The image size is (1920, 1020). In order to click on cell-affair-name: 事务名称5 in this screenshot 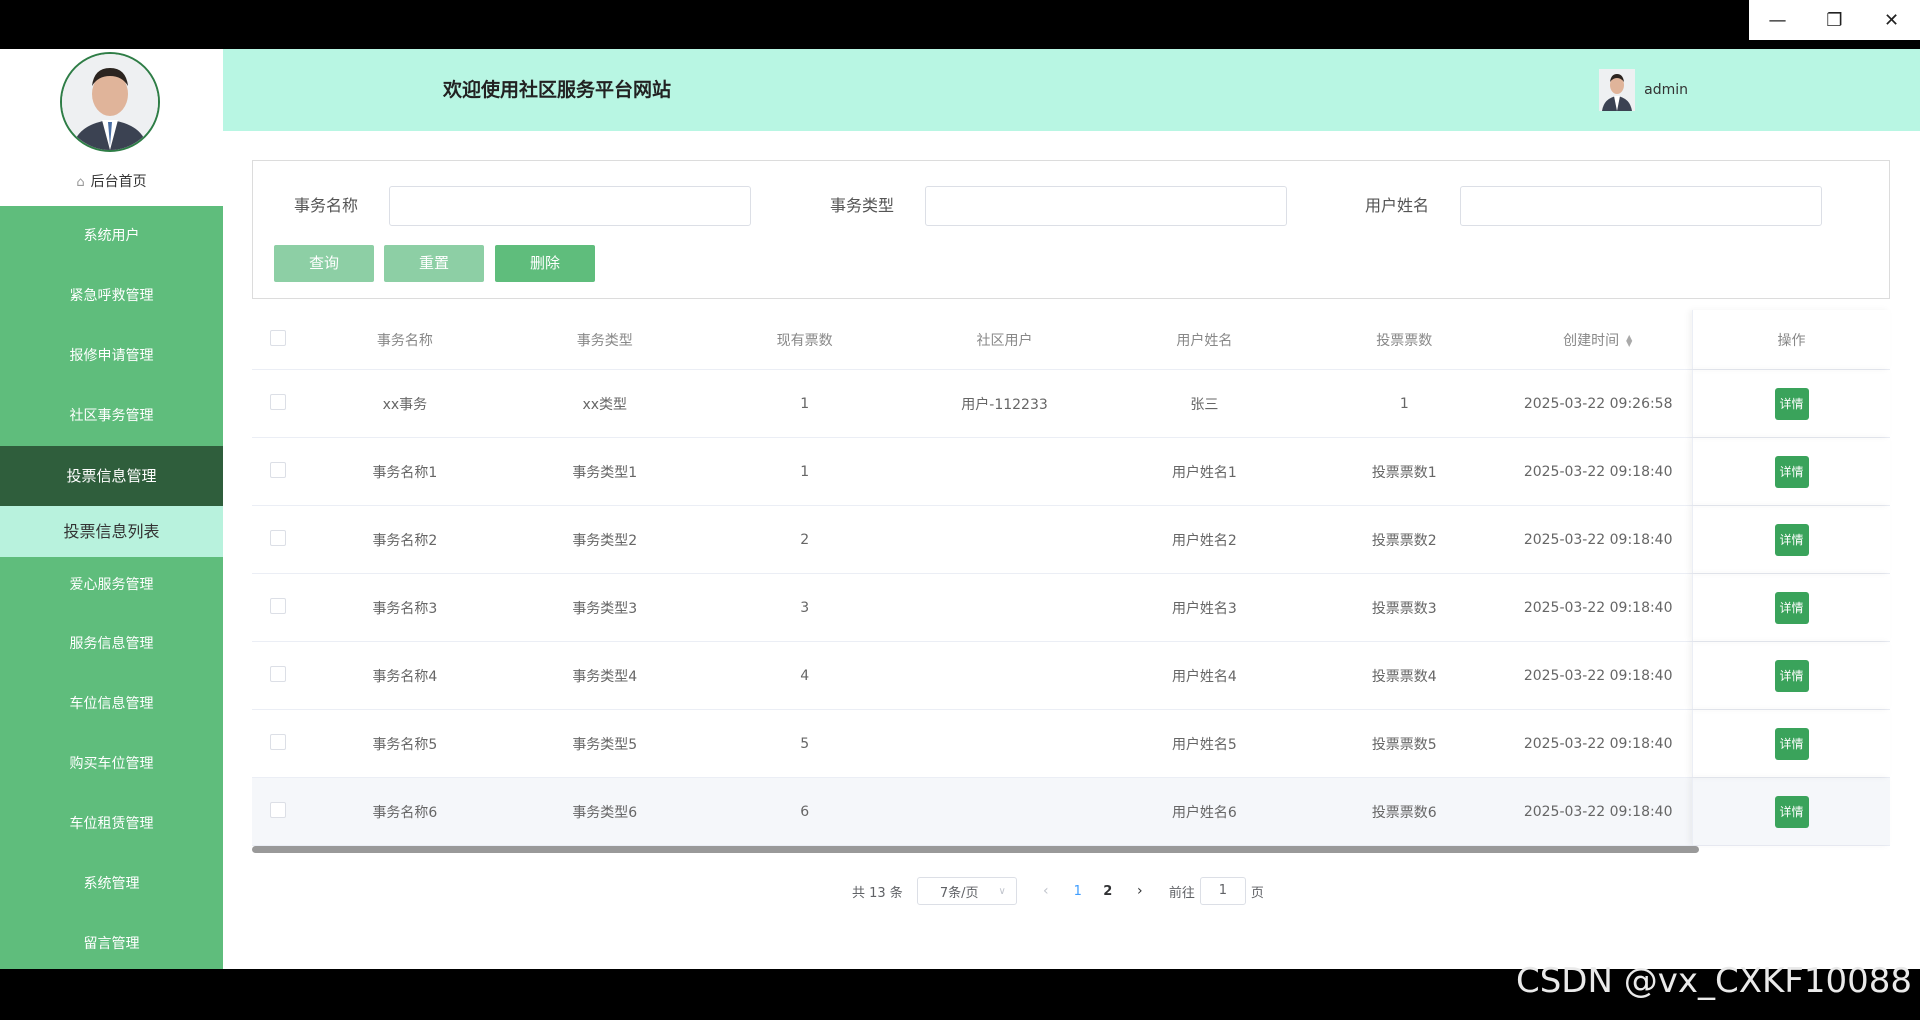, I will do `click(405, 744)`.